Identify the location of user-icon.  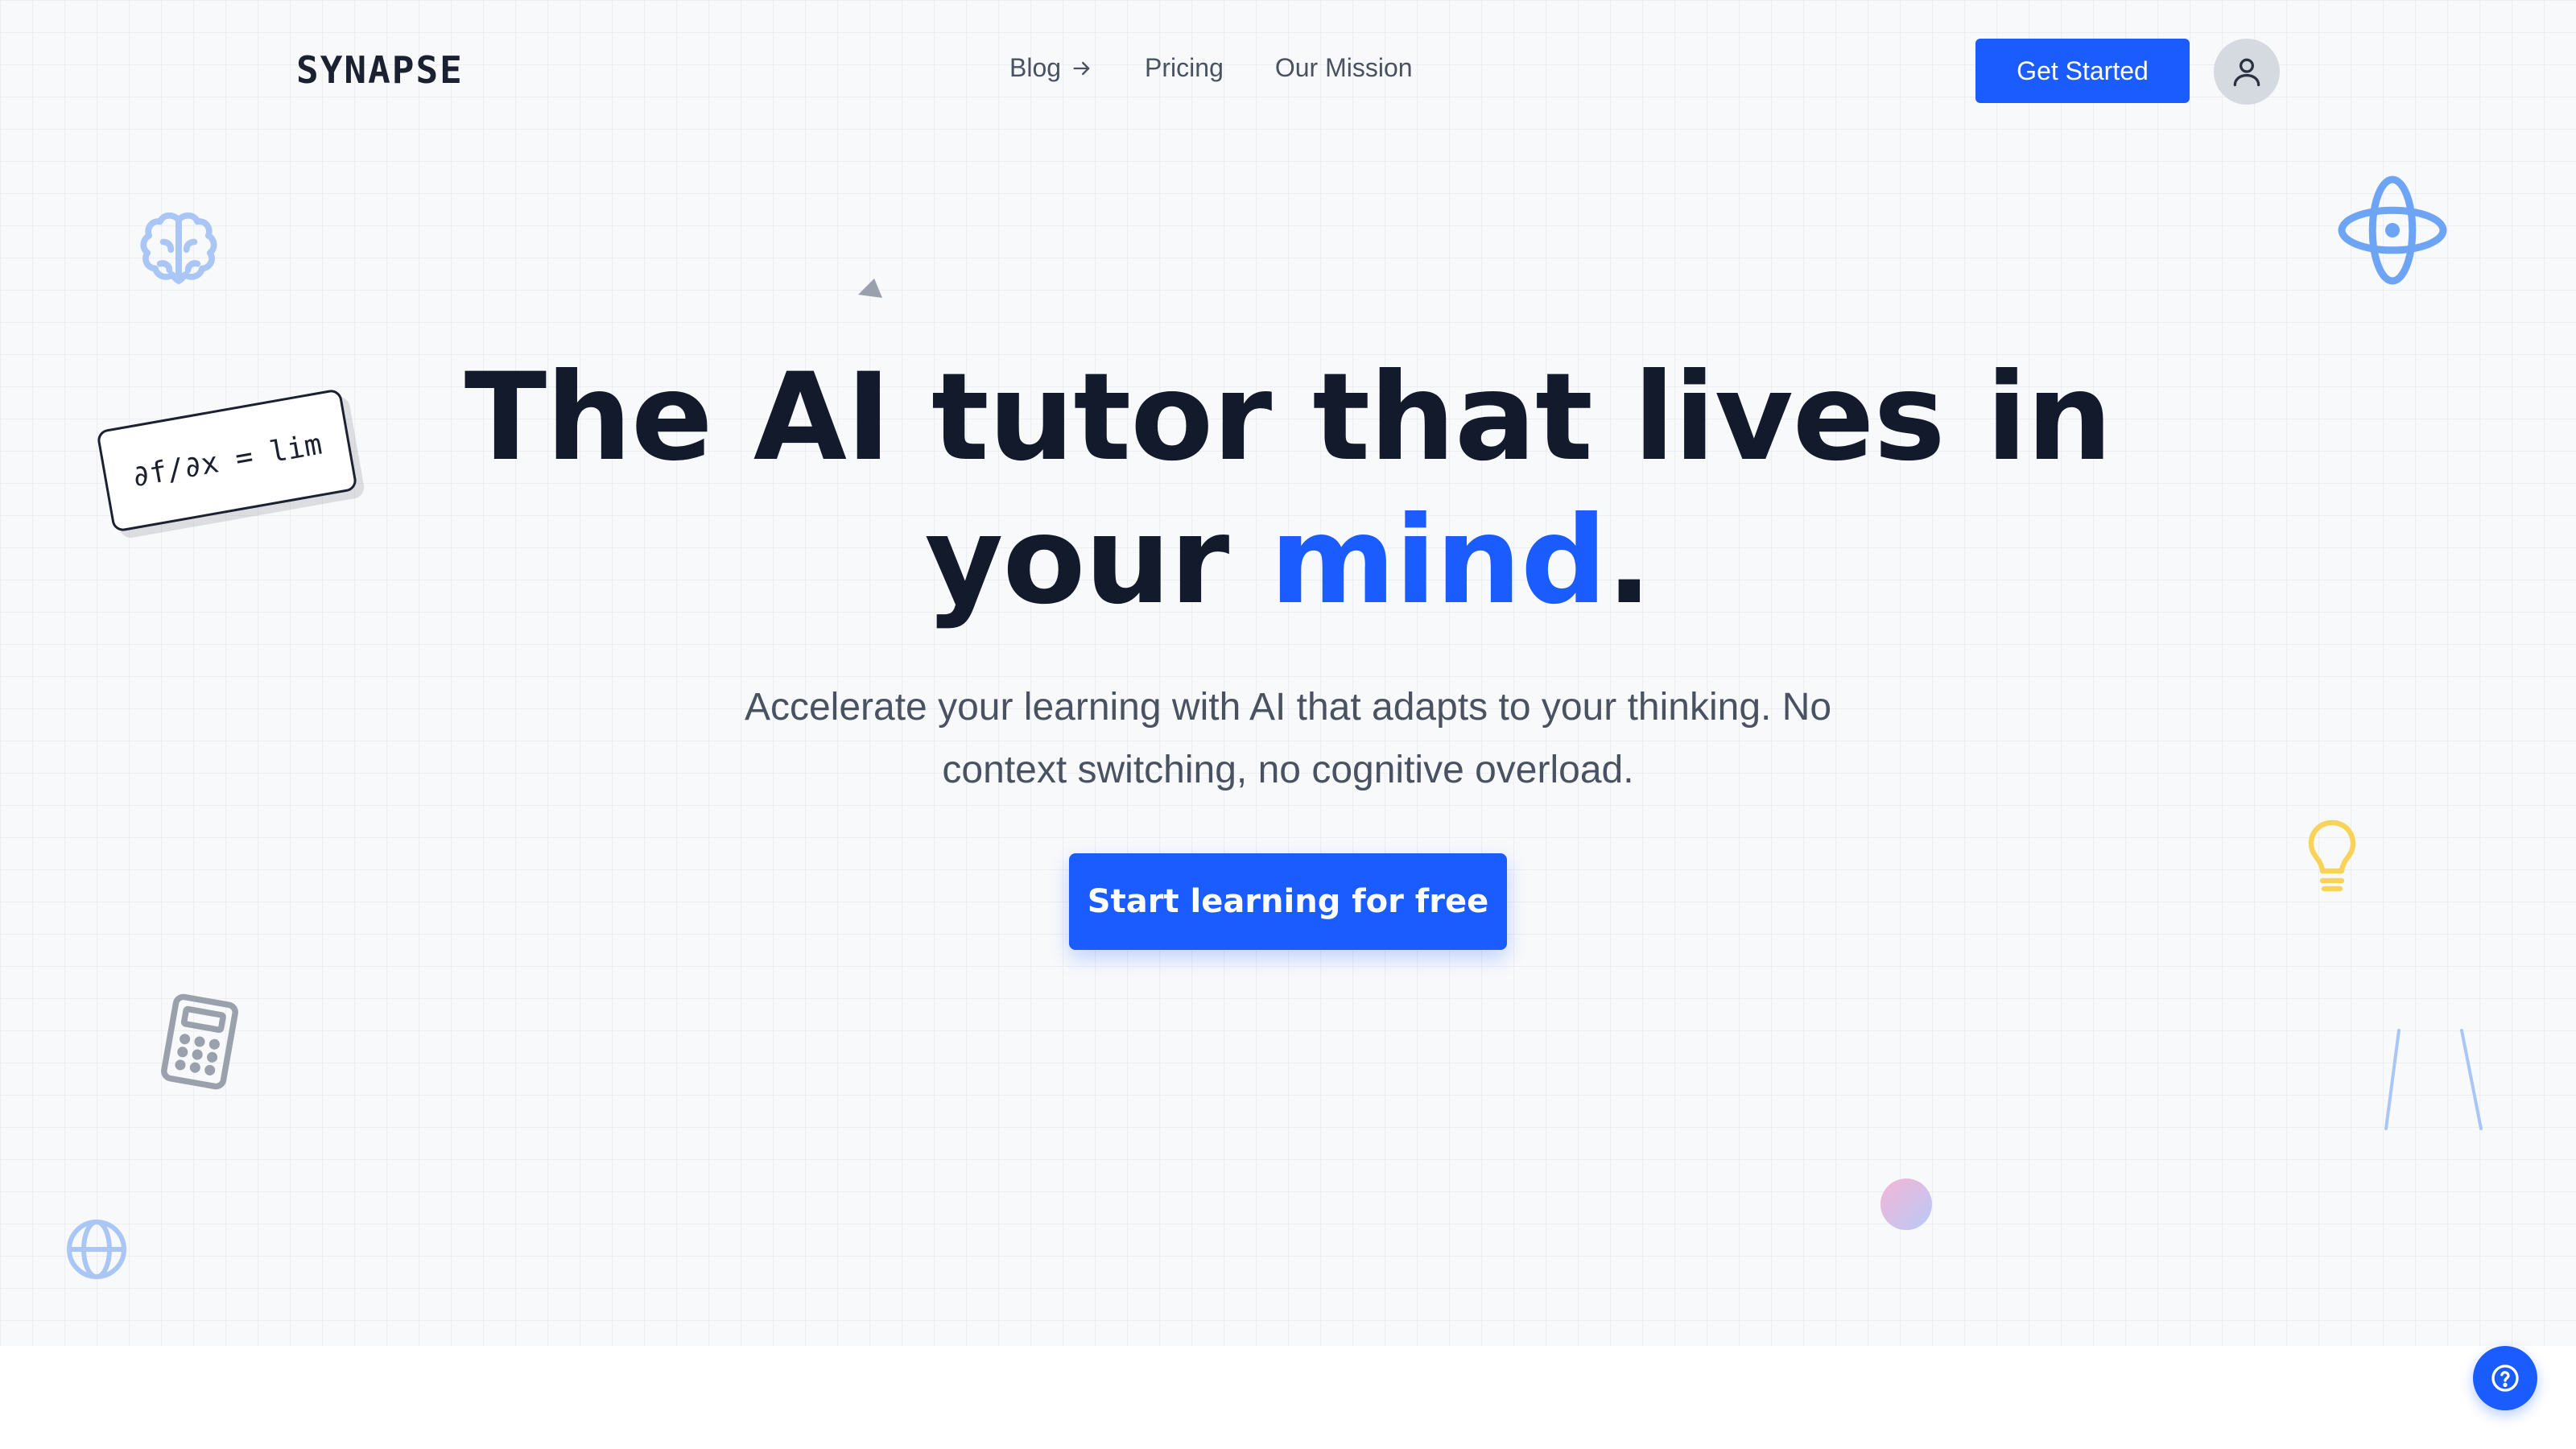
(2246, 72).